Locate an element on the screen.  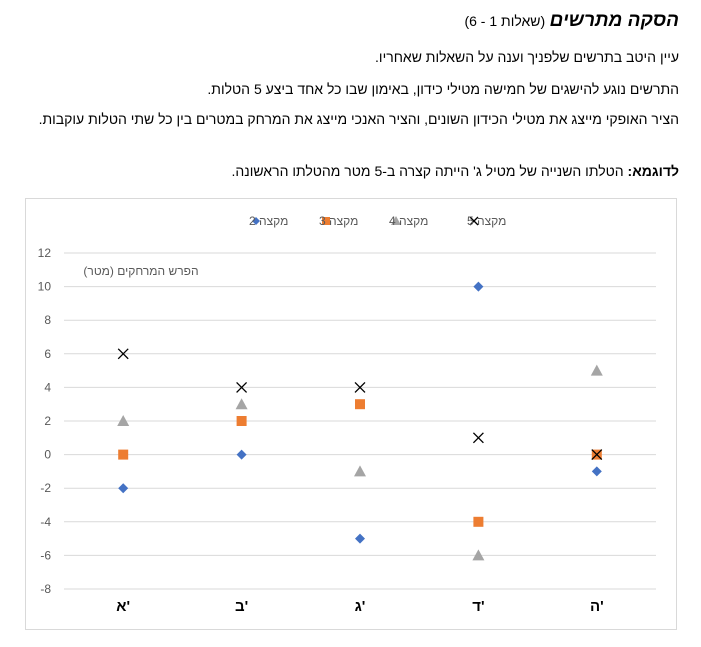
y-tick-label: -6 is located at coordinates (45, 555).